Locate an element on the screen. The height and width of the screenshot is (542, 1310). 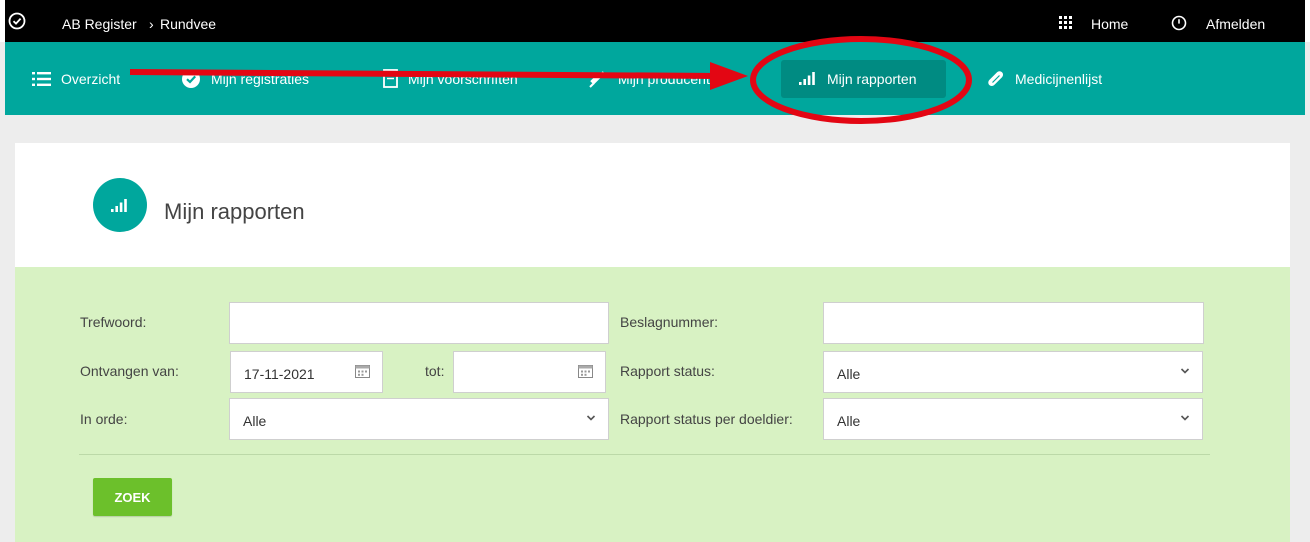
trefwoord-input is located at coordinates (419, 323).